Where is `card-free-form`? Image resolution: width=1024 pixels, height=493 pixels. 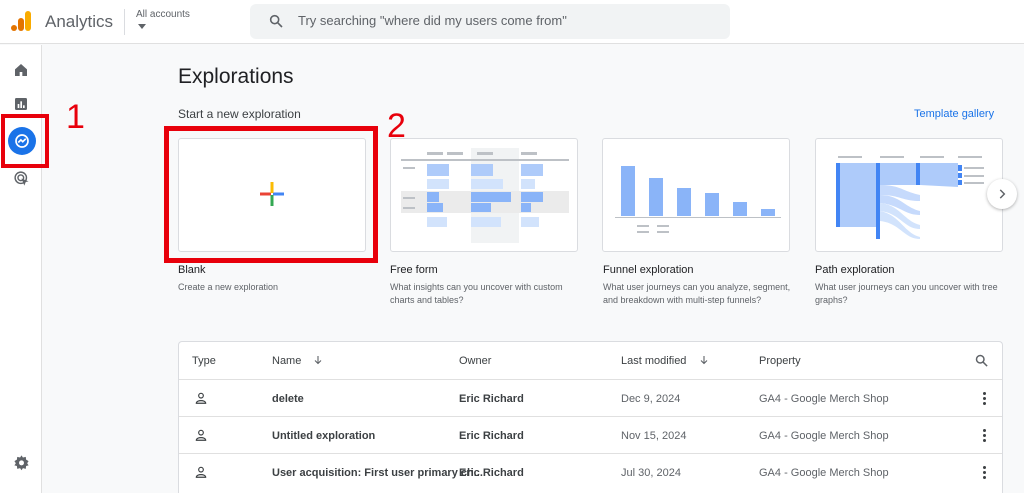 card-free-form is located at coordinates (484, 195).